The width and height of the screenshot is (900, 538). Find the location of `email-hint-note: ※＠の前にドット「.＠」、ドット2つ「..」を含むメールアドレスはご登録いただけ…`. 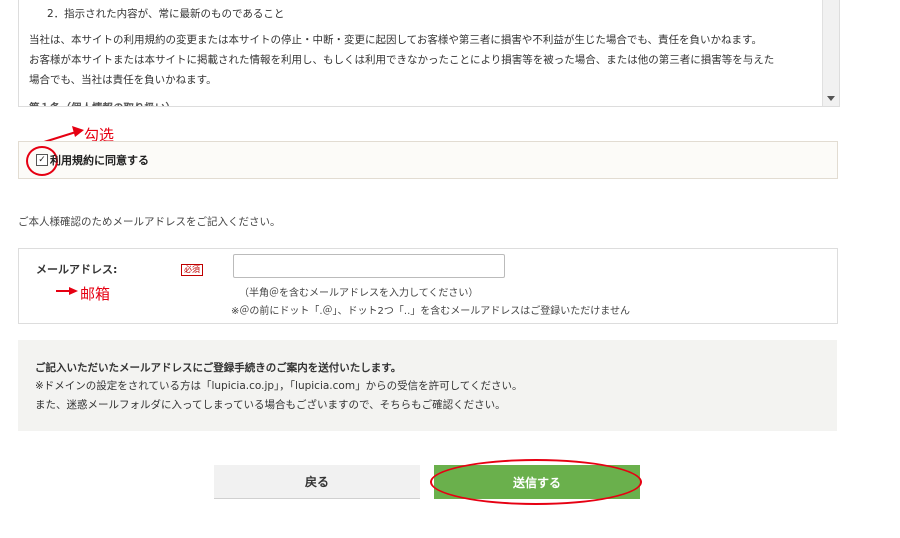

email-hint-note: ※＠の前にドット「.＠」、ドット2つ「..」を含むメールアドレスはご登録いただけ… is located at coordinates (430, 311).